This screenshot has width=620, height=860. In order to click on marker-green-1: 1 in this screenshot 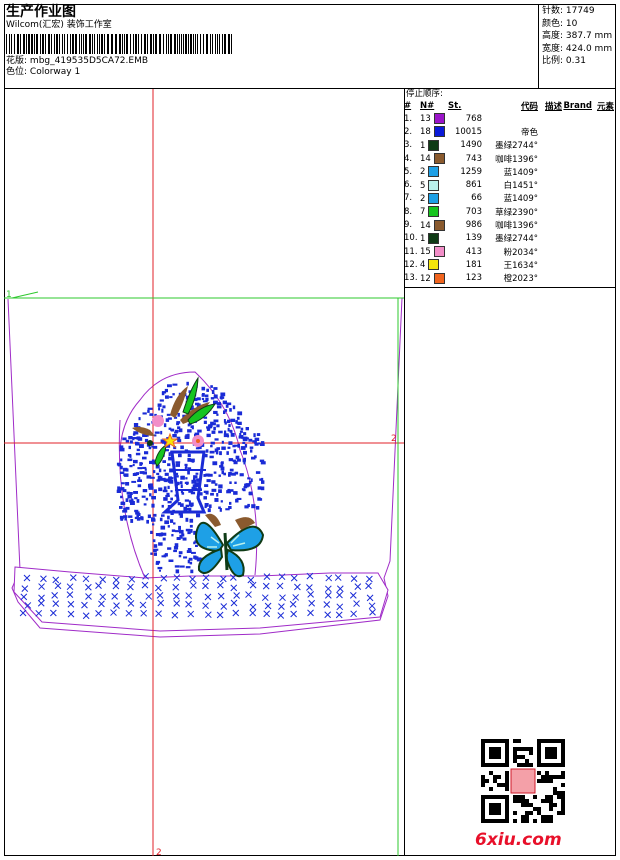, I will do `click(9, 295)`.